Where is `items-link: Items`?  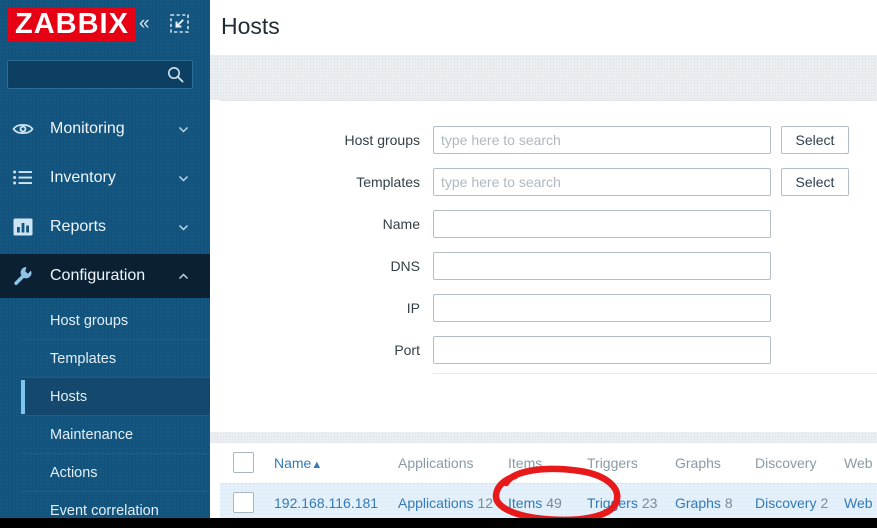
items-link: Items is located at coordinates (525, 503).